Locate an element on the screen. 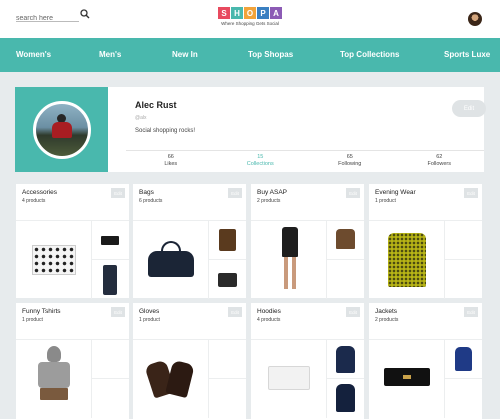 This screenshot has height=419, width=500. stat-label: Followers is located at coordinates (439, 164).